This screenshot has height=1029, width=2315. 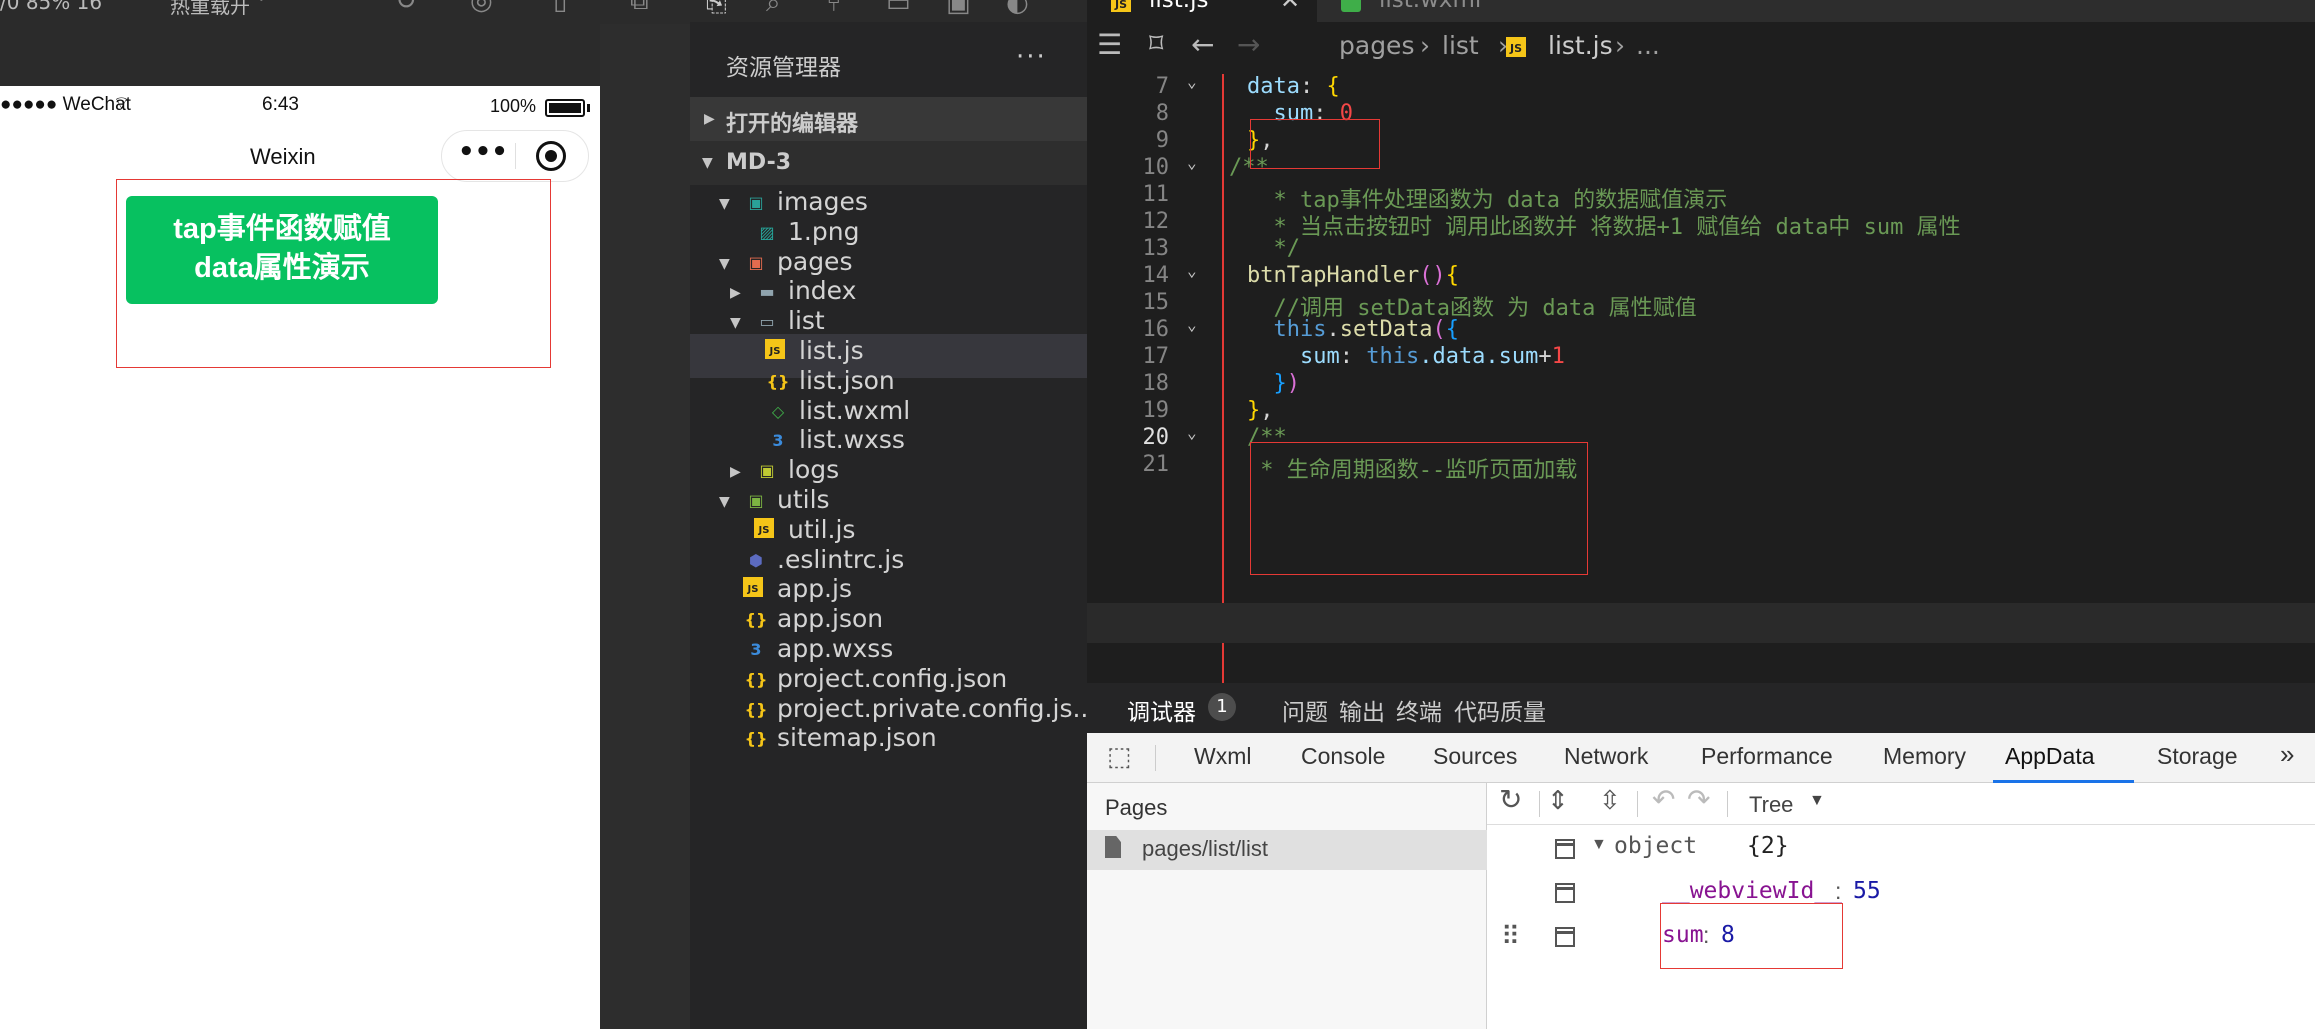 What do you see at coordinates (1539, 804) in the screenshot?
I see `divider` at bounding box center [1539, 804].